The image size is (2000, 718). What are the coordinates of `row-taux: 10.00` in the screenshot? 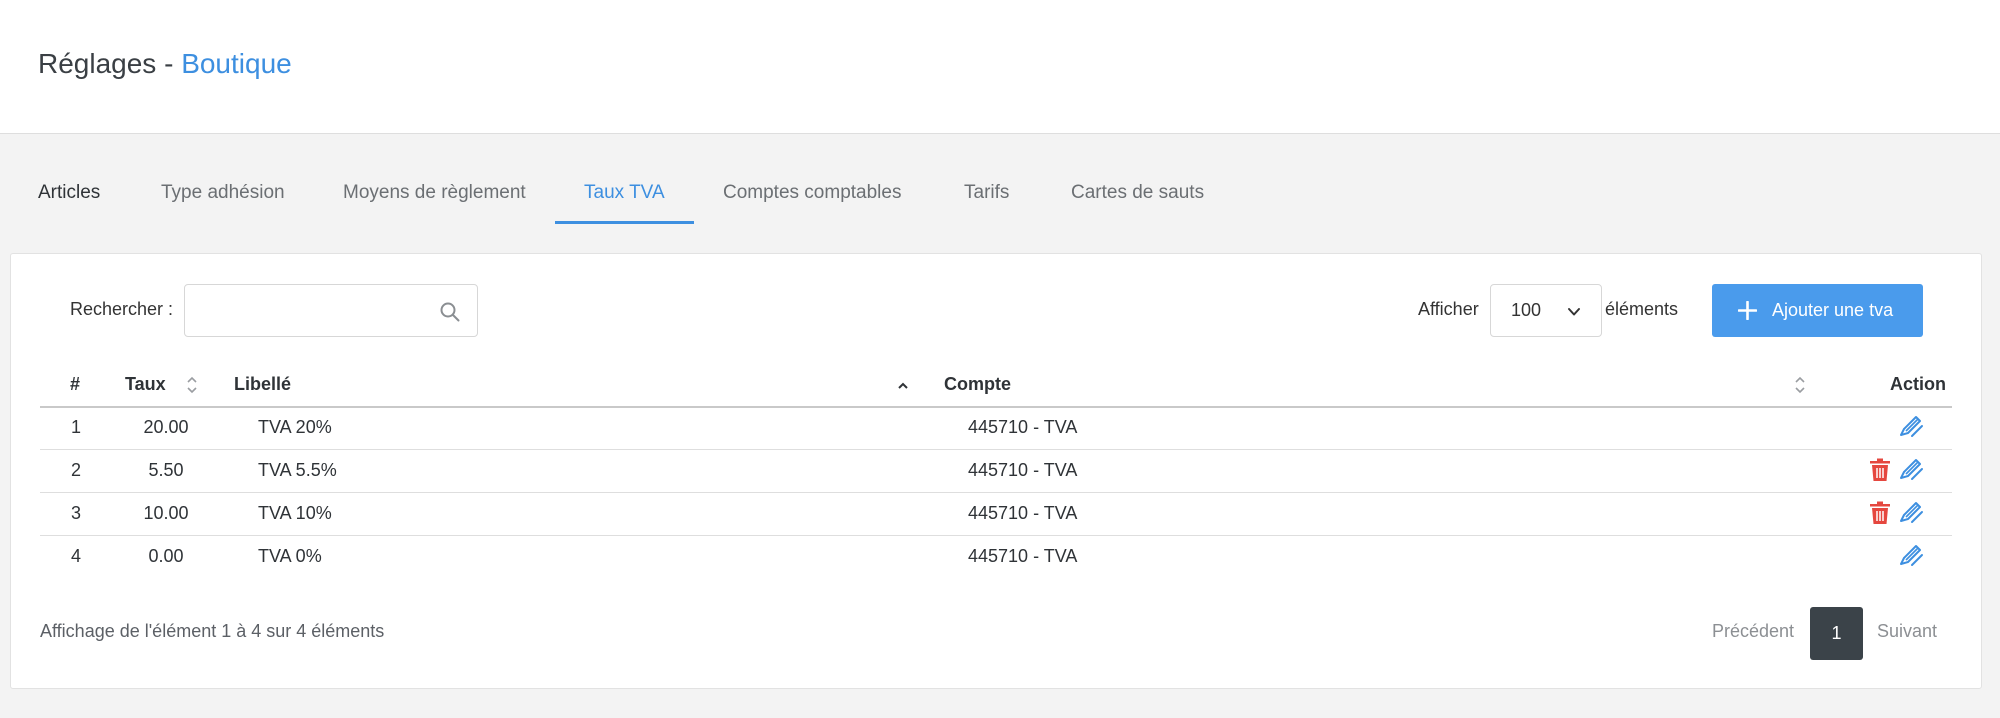 It's located at (166, 513).